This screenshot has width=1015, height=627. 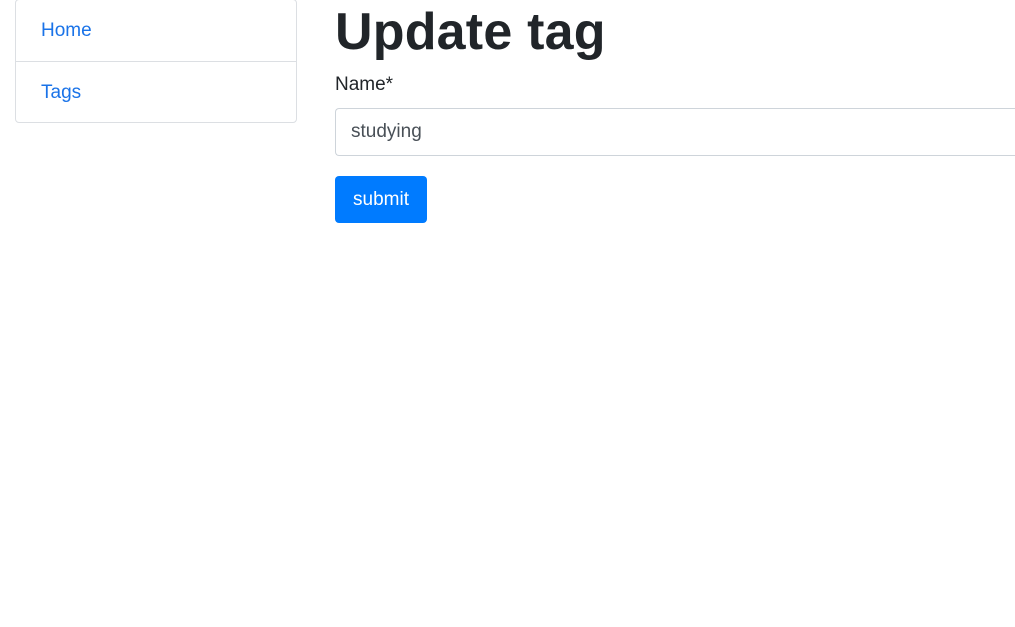 I want to click on submit-button: submit, so click(x=381, y=199).